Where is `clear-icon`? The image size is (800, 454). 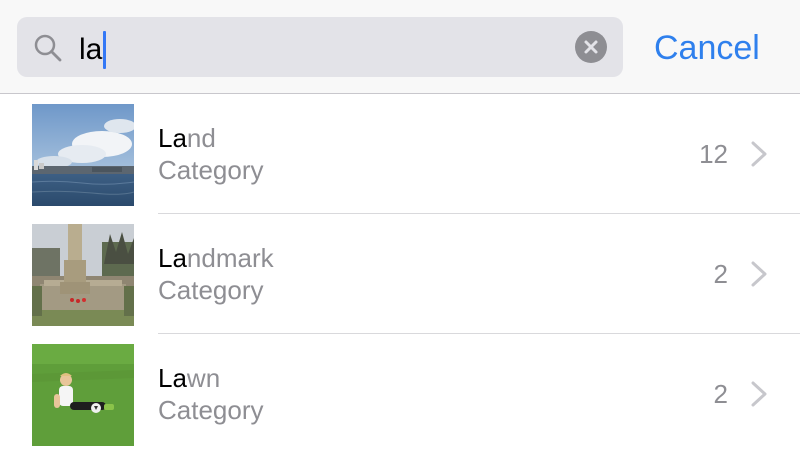 clear-icon is located at coordinates (591, 47).